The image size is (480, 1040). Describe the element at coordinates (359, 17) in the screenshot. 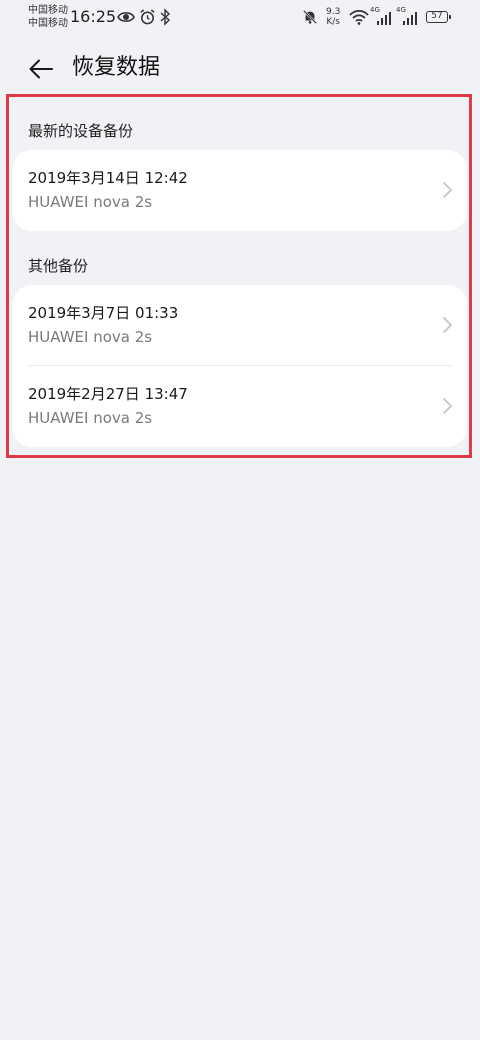

I see `wifi-icon` at that location.